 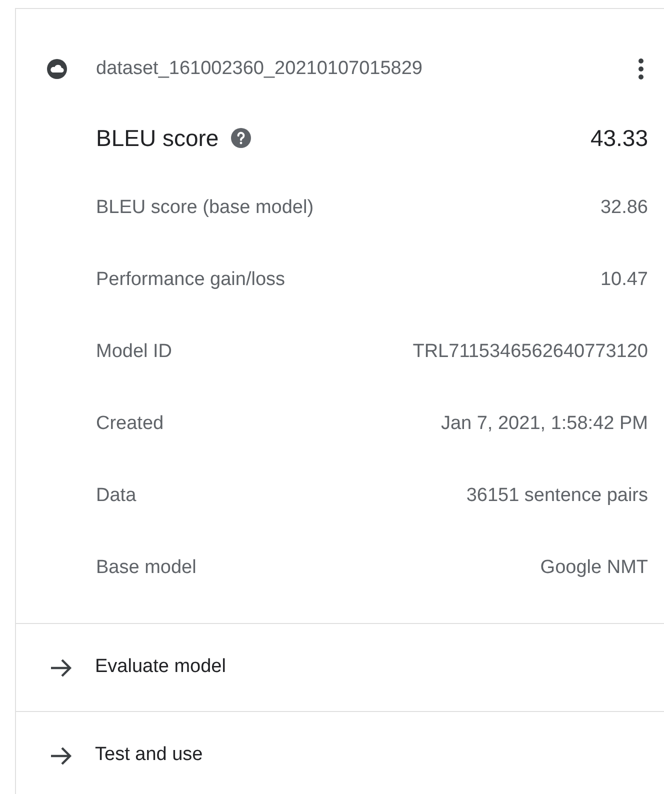 I want to click on metric-label: BLEU score, so click(x=157, y=138).